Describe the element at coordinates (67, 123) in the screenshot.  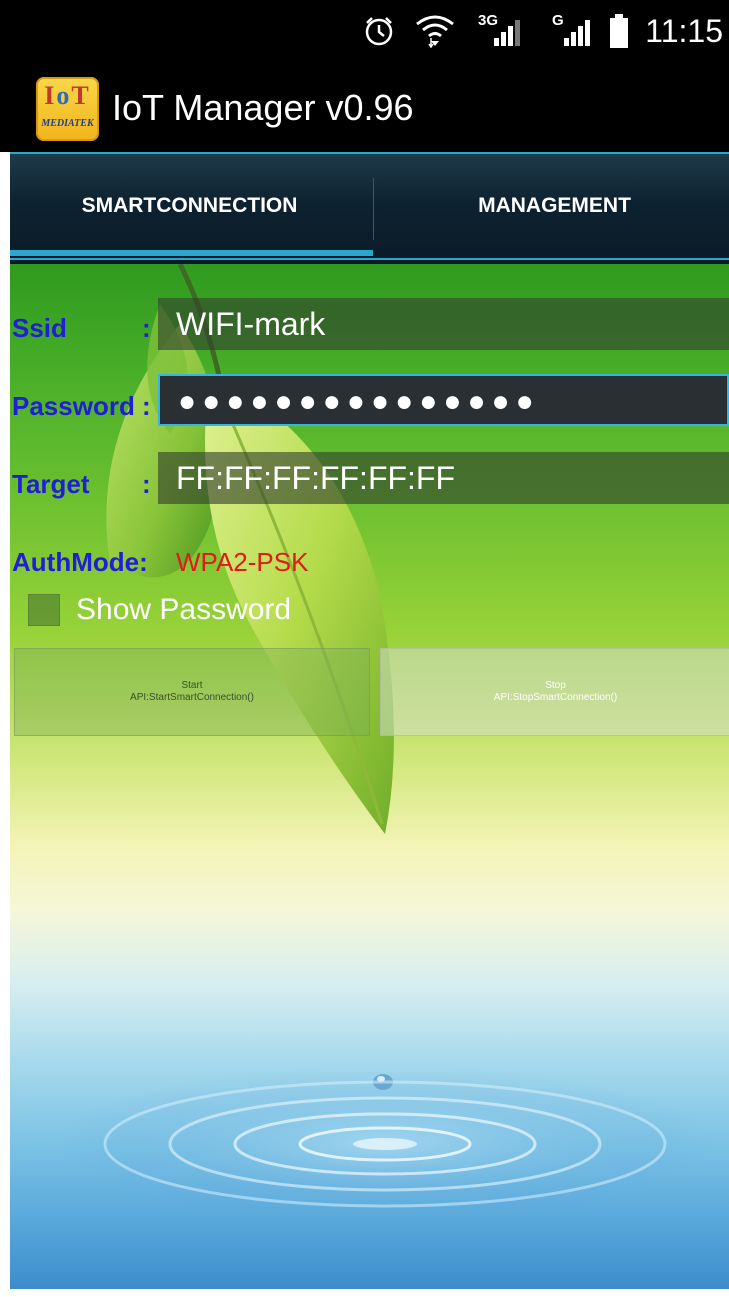
I see `logo-subtext: MEDIATEK` at that location.